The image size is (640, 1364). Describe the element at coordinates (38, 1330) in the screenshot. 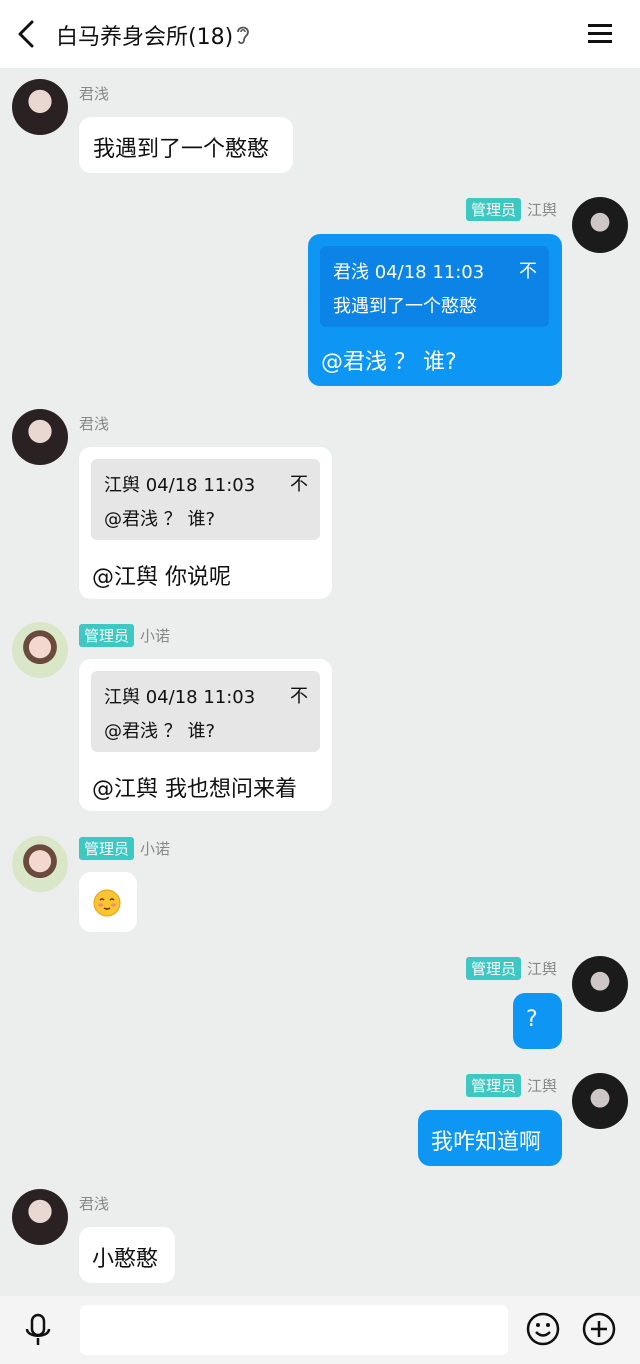

I see `microphone-icon` at that location.